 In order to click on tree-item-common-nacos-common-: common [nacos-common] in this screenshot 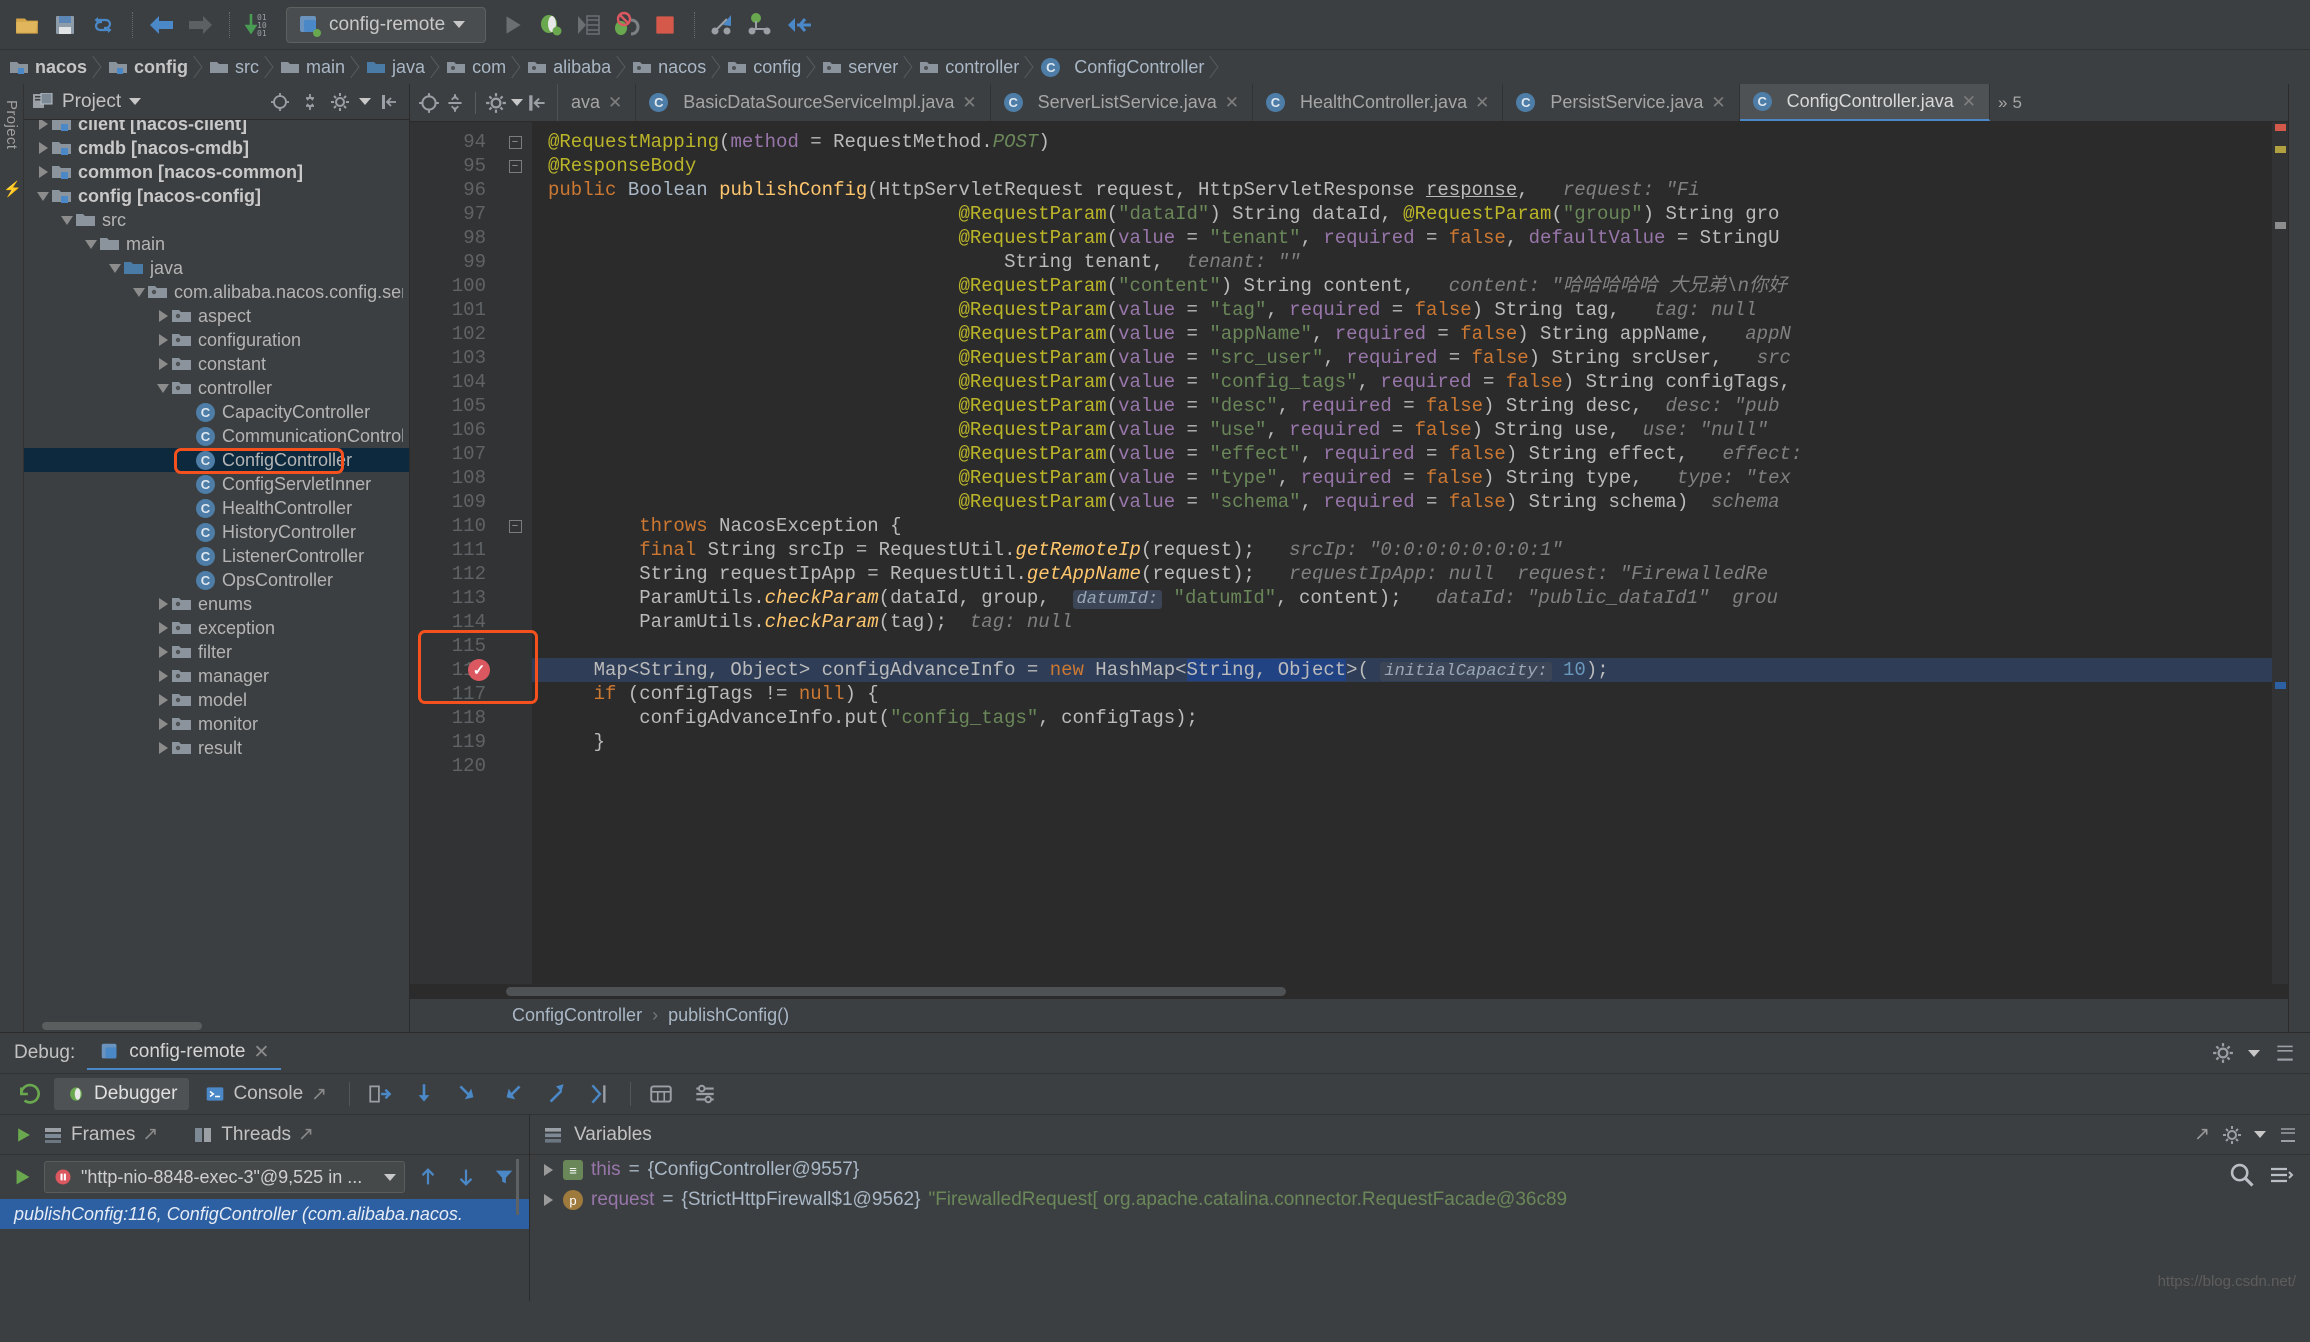, I will do `click(216, 172)`.